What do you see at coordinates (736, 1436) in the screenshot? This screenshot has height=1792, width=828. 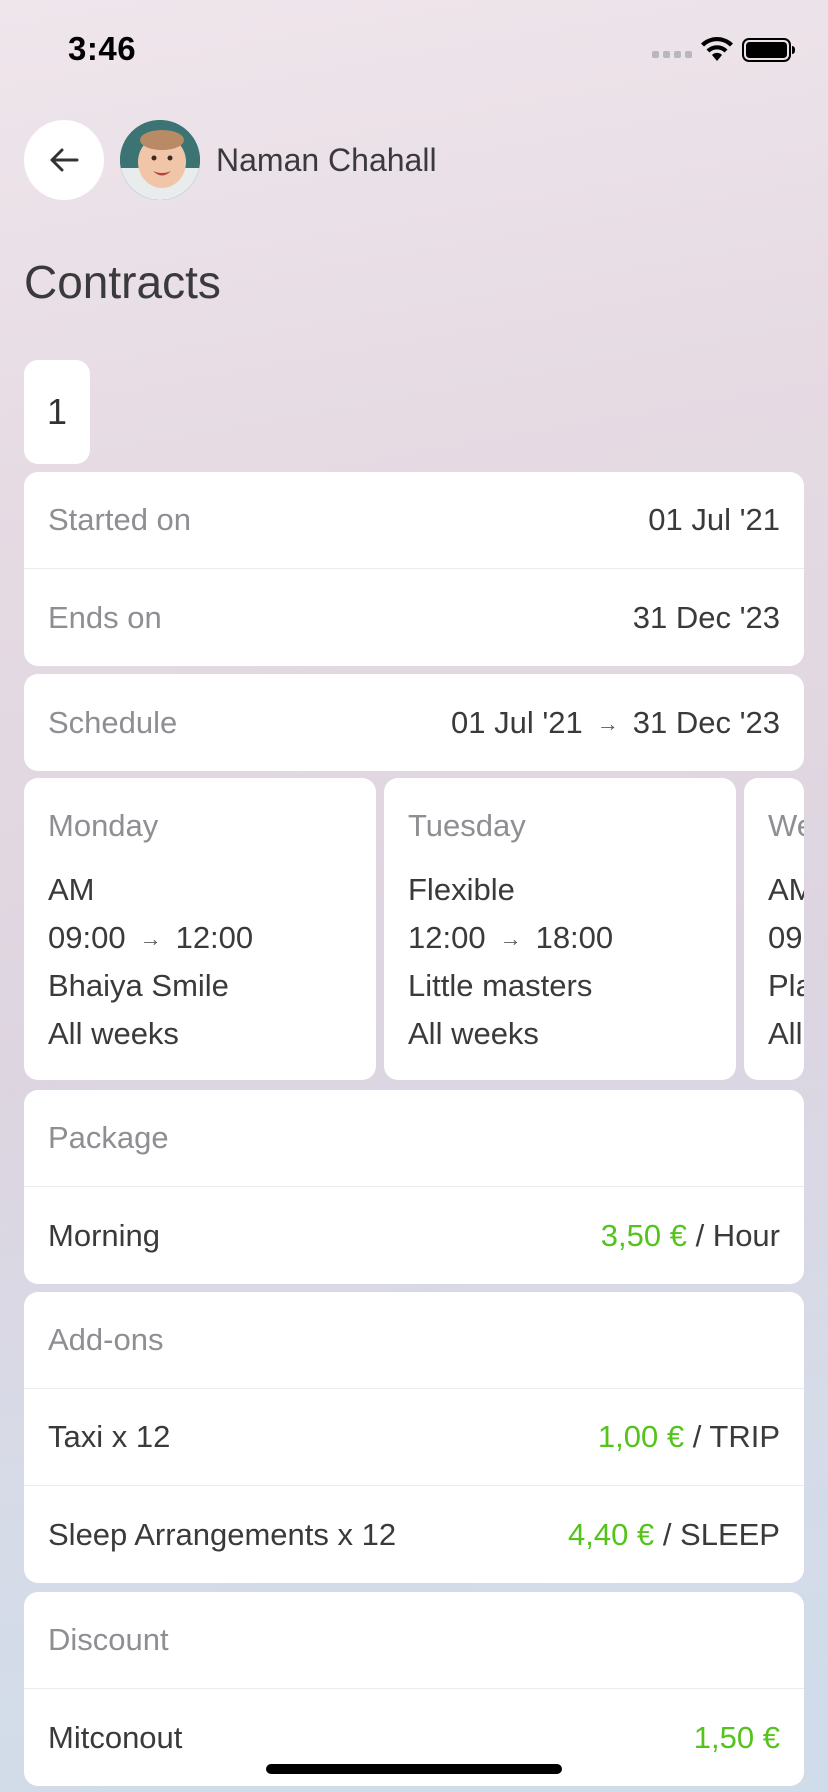 I see `addon-unit: / TRIP` at bounding box center [736, 1436].